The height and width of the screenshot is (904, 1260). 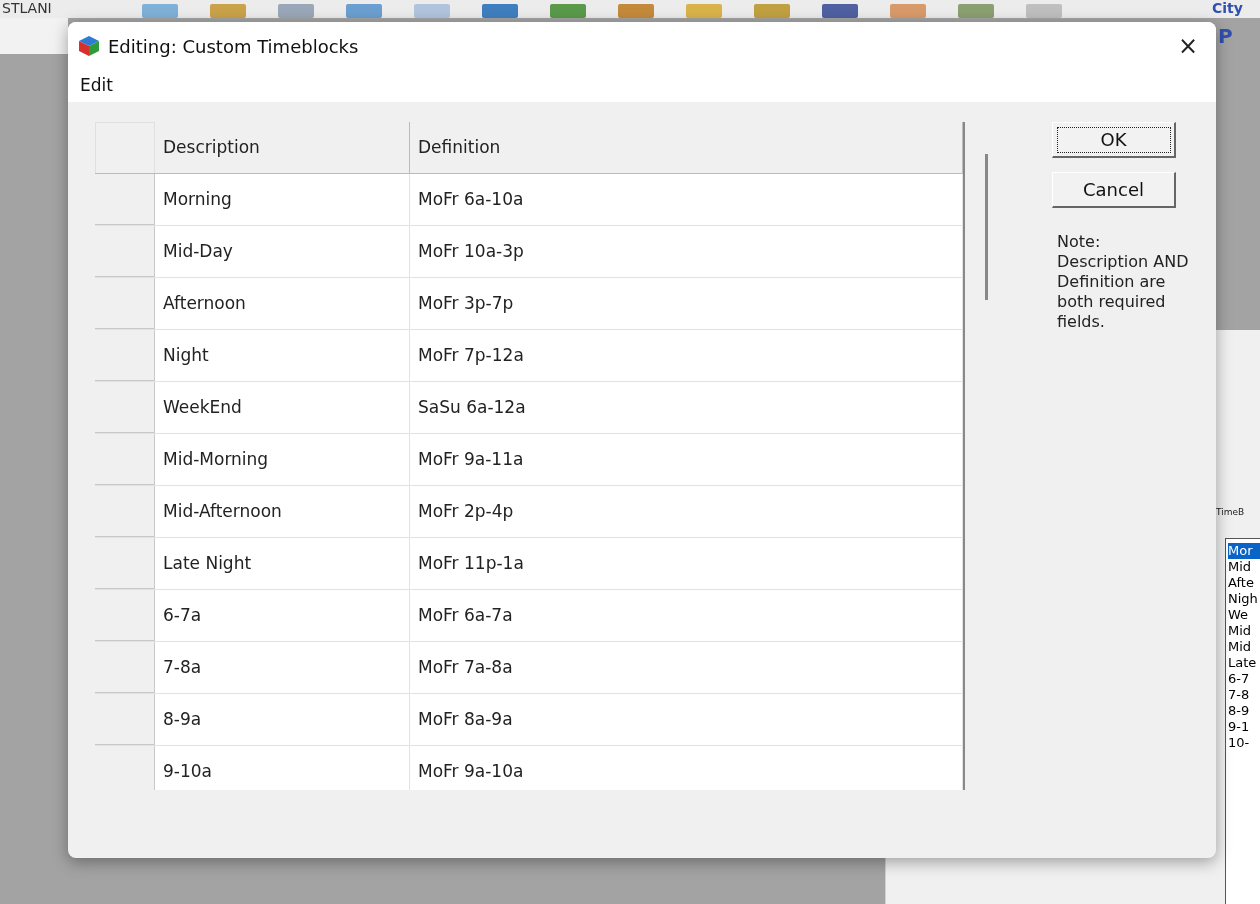 I want to click on row-header-corner, so click(x=125, y=147).